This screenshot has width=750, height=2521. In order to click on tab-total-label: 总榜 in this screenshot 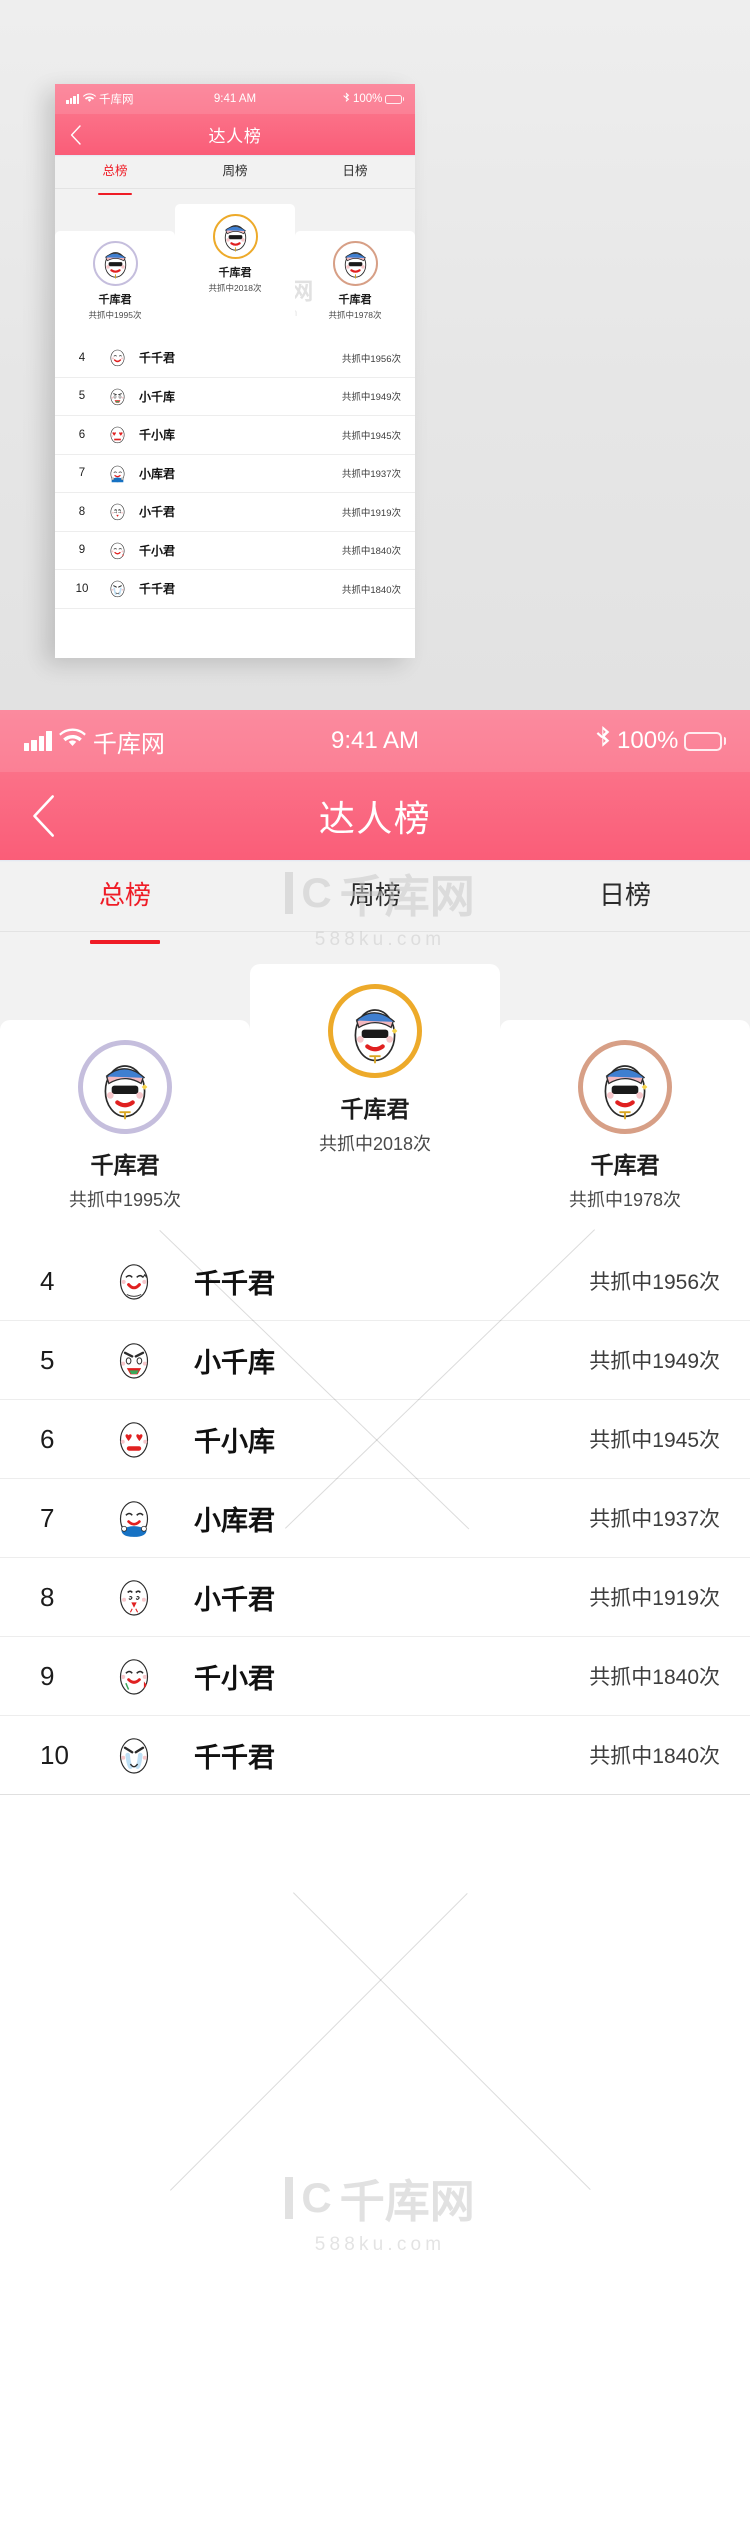, I will do `click(125, 895)`.